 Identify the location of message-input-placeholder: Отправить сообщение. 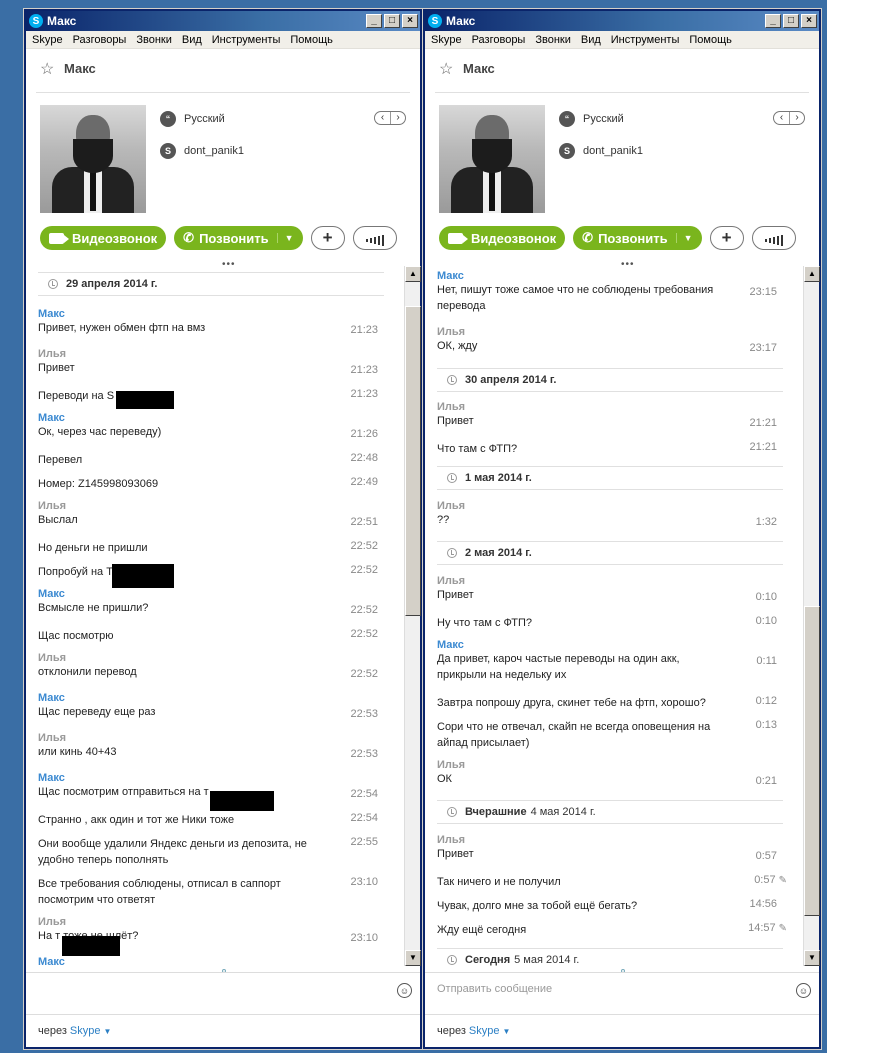
(495, 989).